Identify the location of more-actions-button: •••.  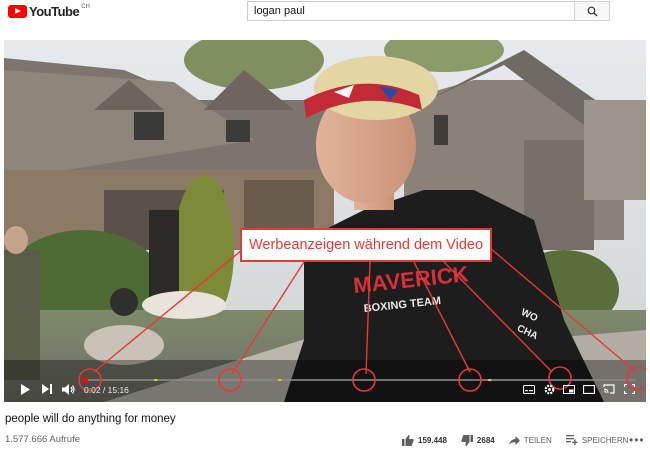
(637, 440).